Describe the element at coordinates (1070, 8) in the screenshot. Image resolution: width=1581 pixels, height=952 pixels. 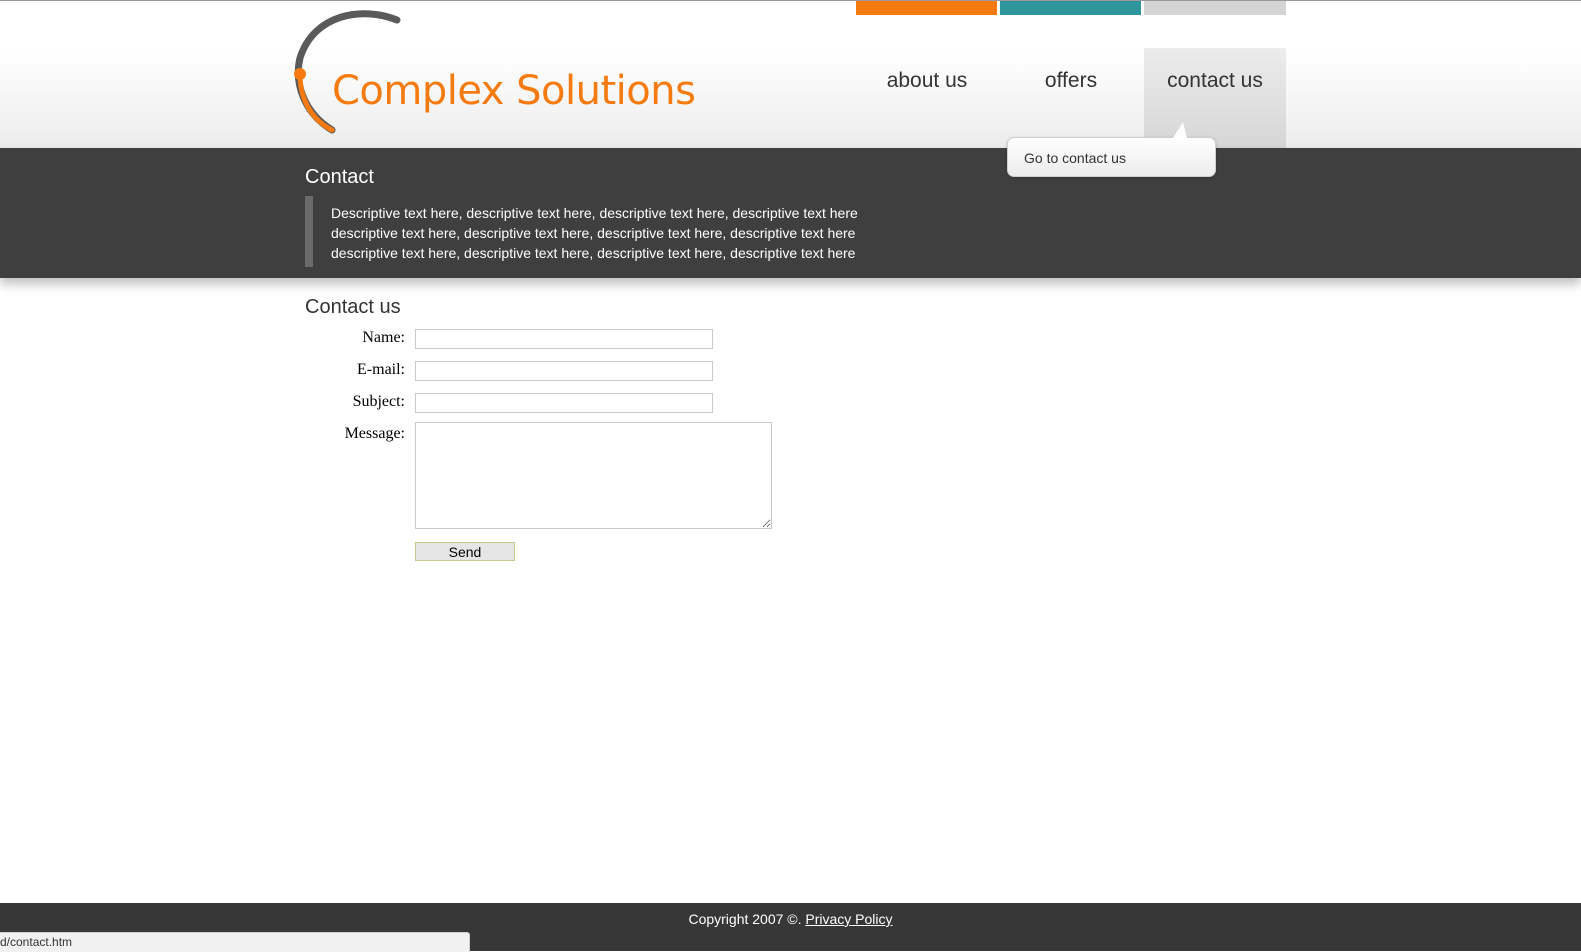
I see `accent-bar-teal` at that location.